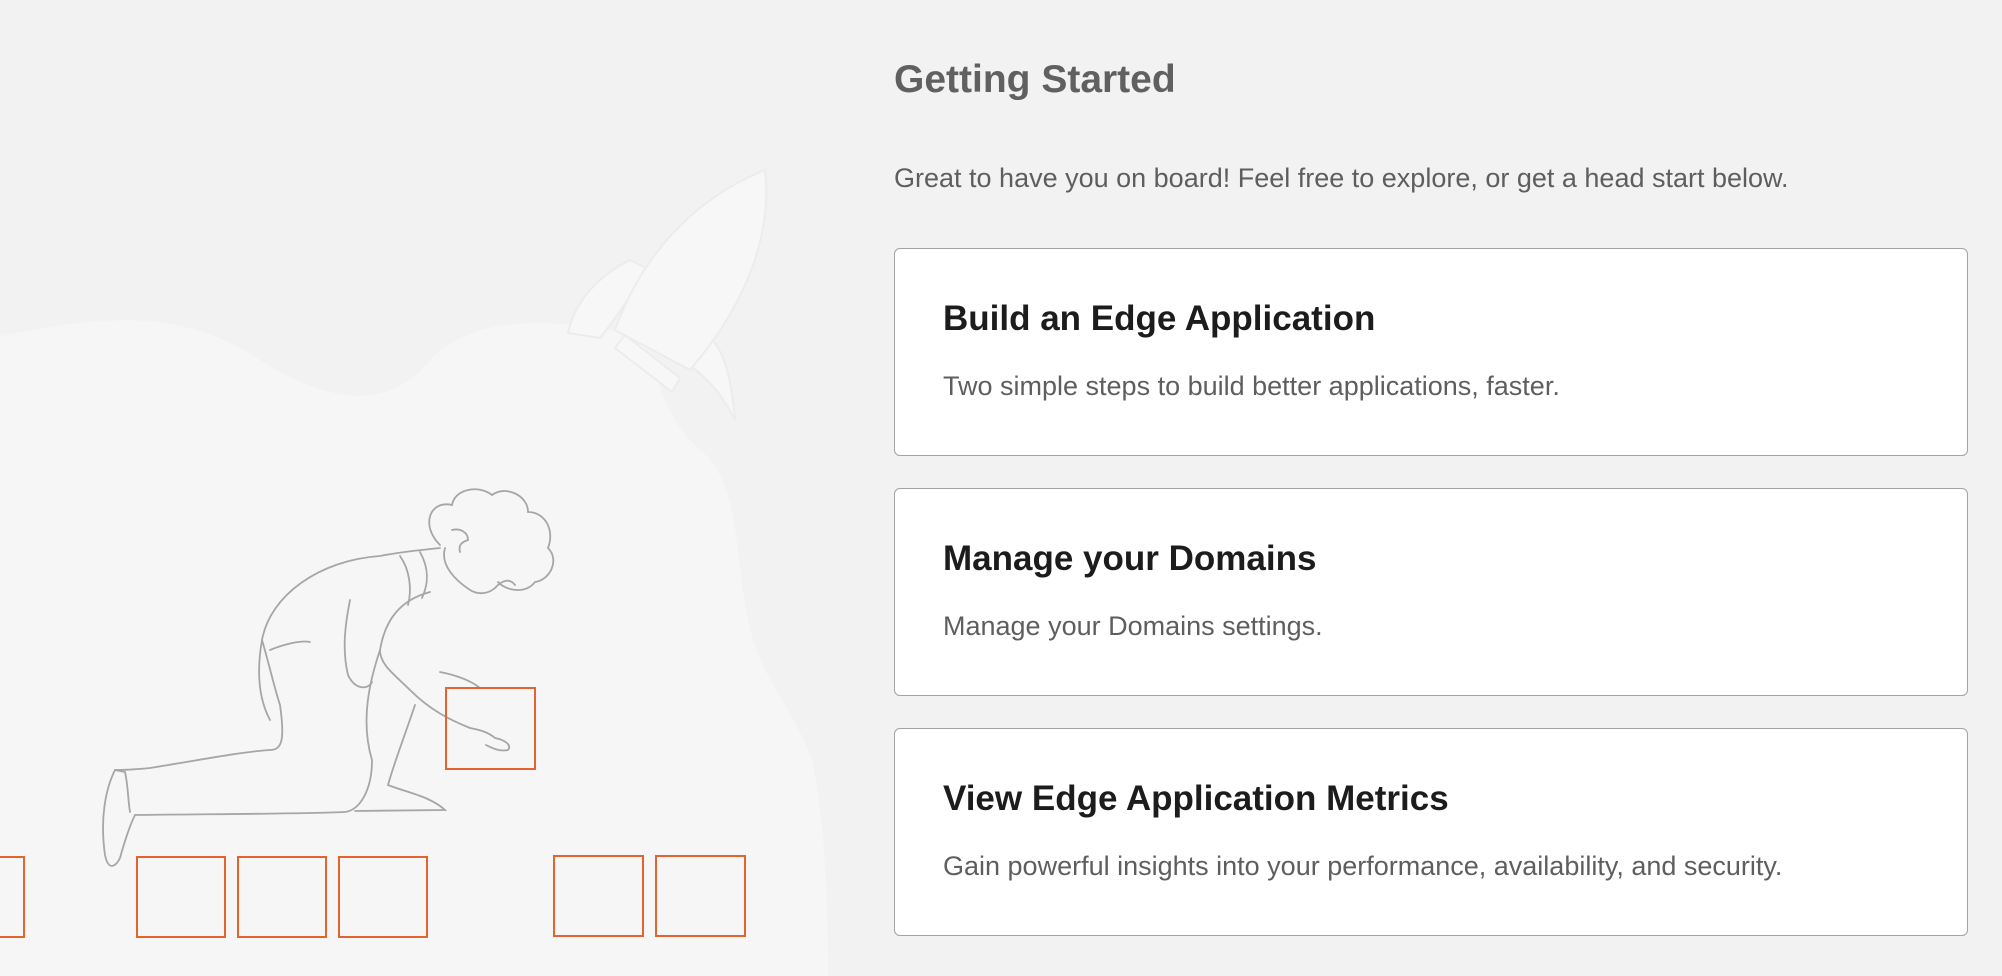 The width and height of the screenshot is (2002, 976). I want to click on page-title: Getting Started, so click(1035, 79).